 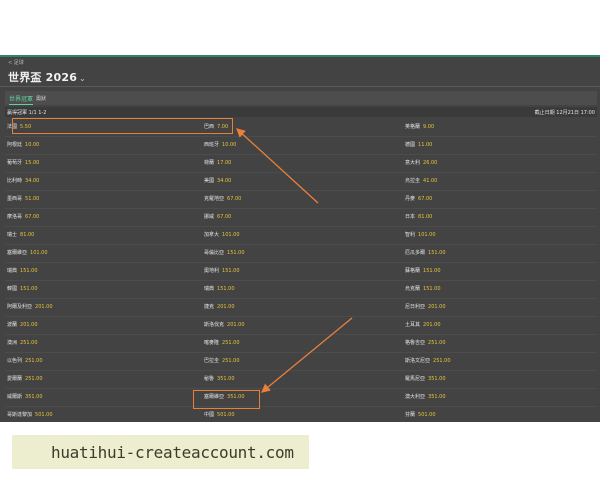 What do you see at coordinates (300, 56) in the screenshot?
I see `top-accent-line` at bounding box center [300, 56].